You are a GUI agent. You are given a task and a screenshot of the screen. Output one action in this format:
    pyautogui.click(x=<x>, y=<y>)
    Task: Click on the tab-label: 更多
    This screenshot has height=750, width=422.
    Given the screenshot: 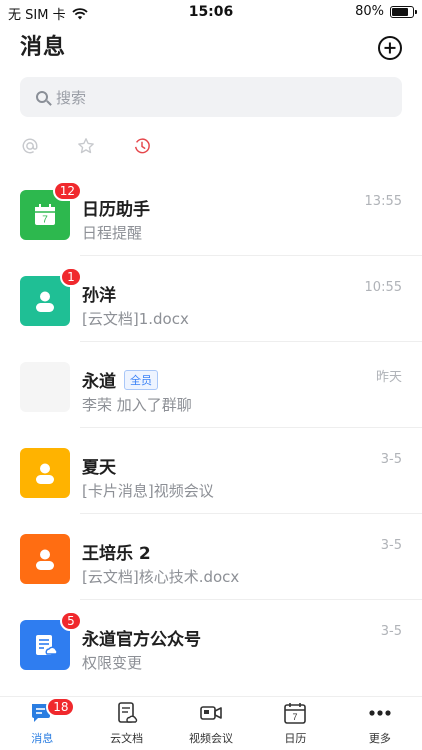 What is the action you would take?
    pyautogui.click(x=379, y=738)
    